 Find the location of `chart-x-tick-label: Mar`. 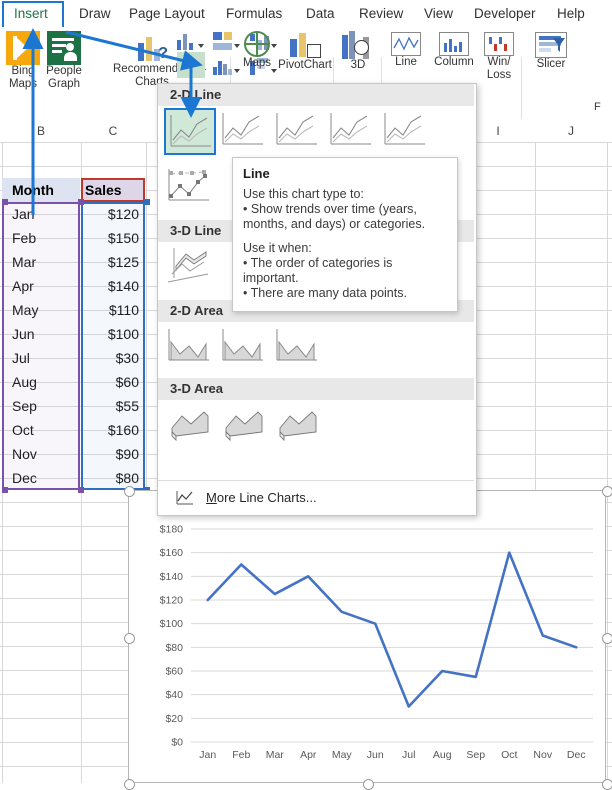

chart-x-tick-label: Mar is located at coordinates (275, 755).